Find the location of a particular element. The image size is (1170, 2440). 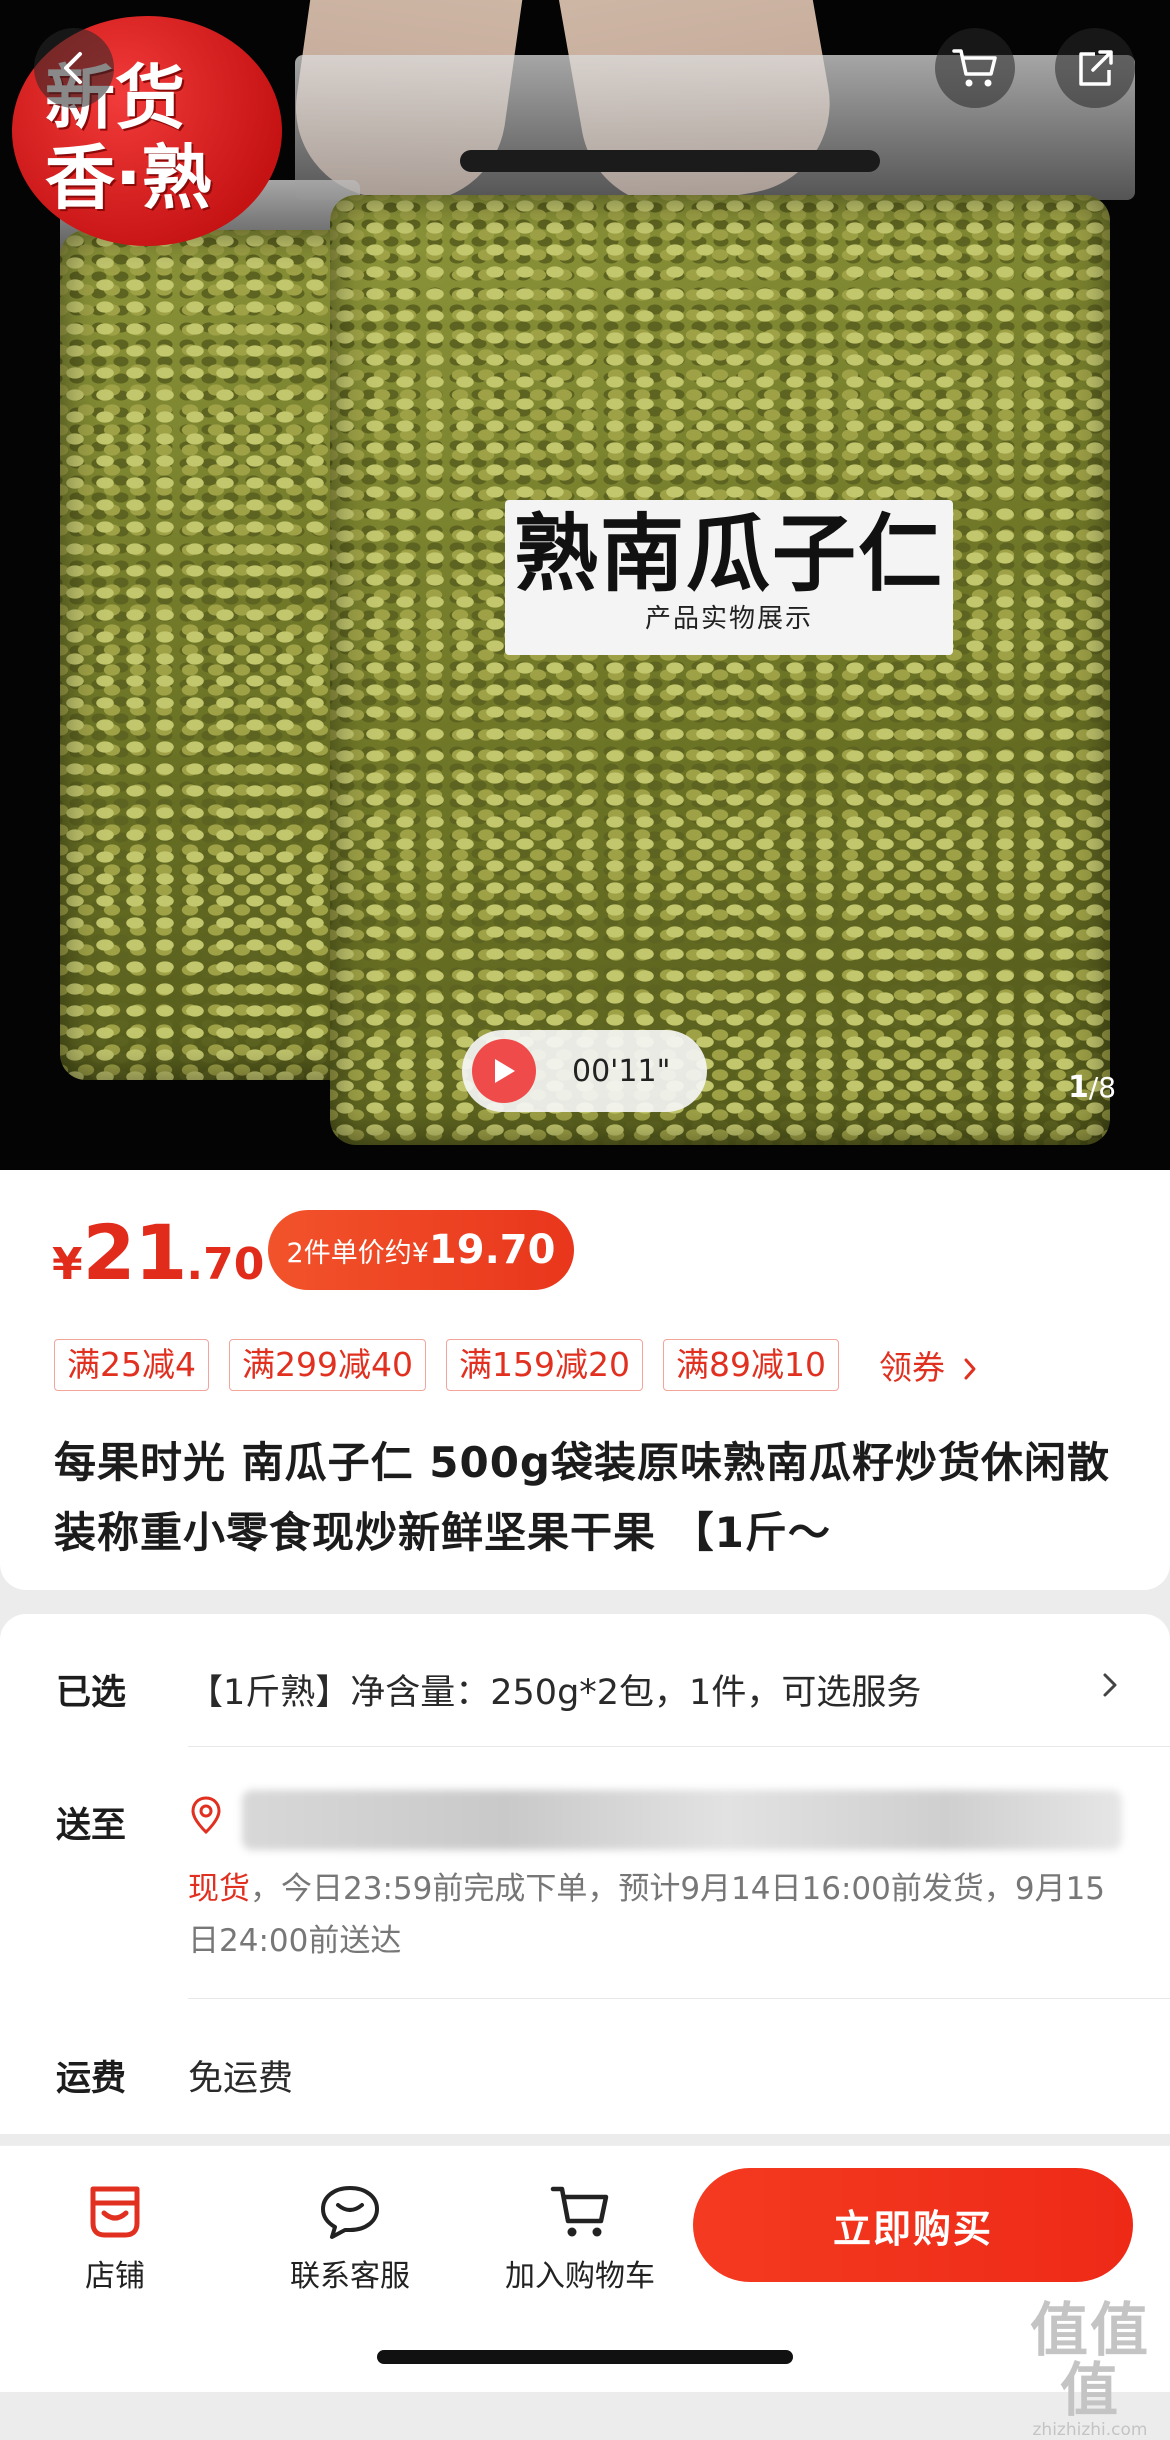

site-watermark: 值值值 zhizhizhi.com is located at coordinates (1090, 2370).